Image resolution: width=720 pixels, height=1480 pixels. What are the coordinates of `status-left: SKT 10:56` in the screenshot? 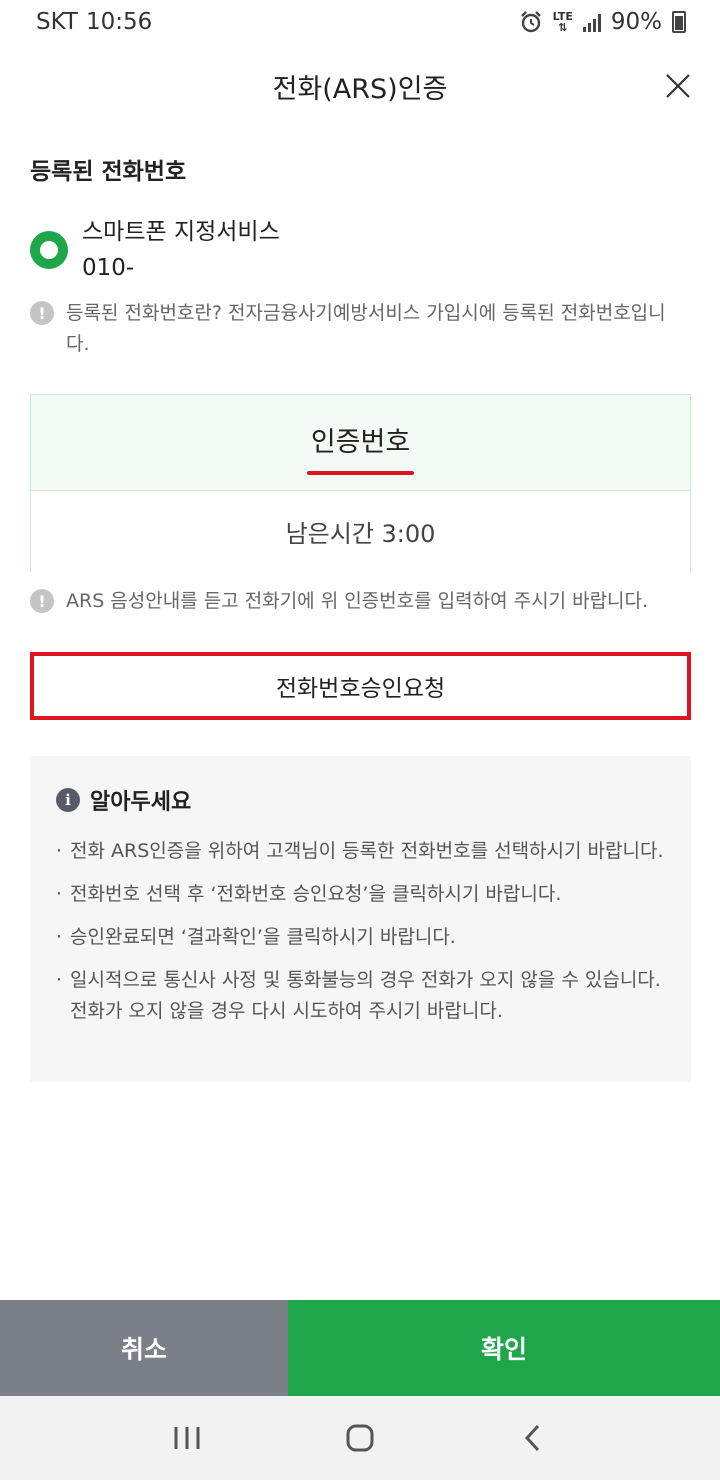 It's located at (94, 22).